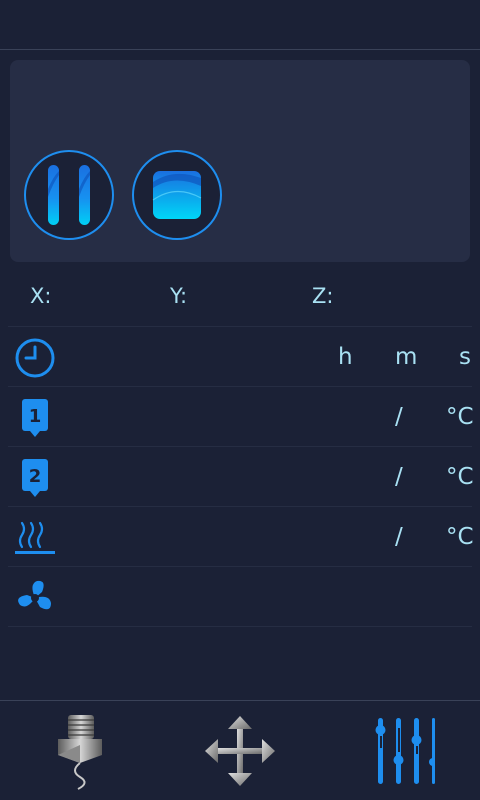  Describe the element at coordinates (460, 537) in the screenshot. I see `bed-unit: °C` at that location.